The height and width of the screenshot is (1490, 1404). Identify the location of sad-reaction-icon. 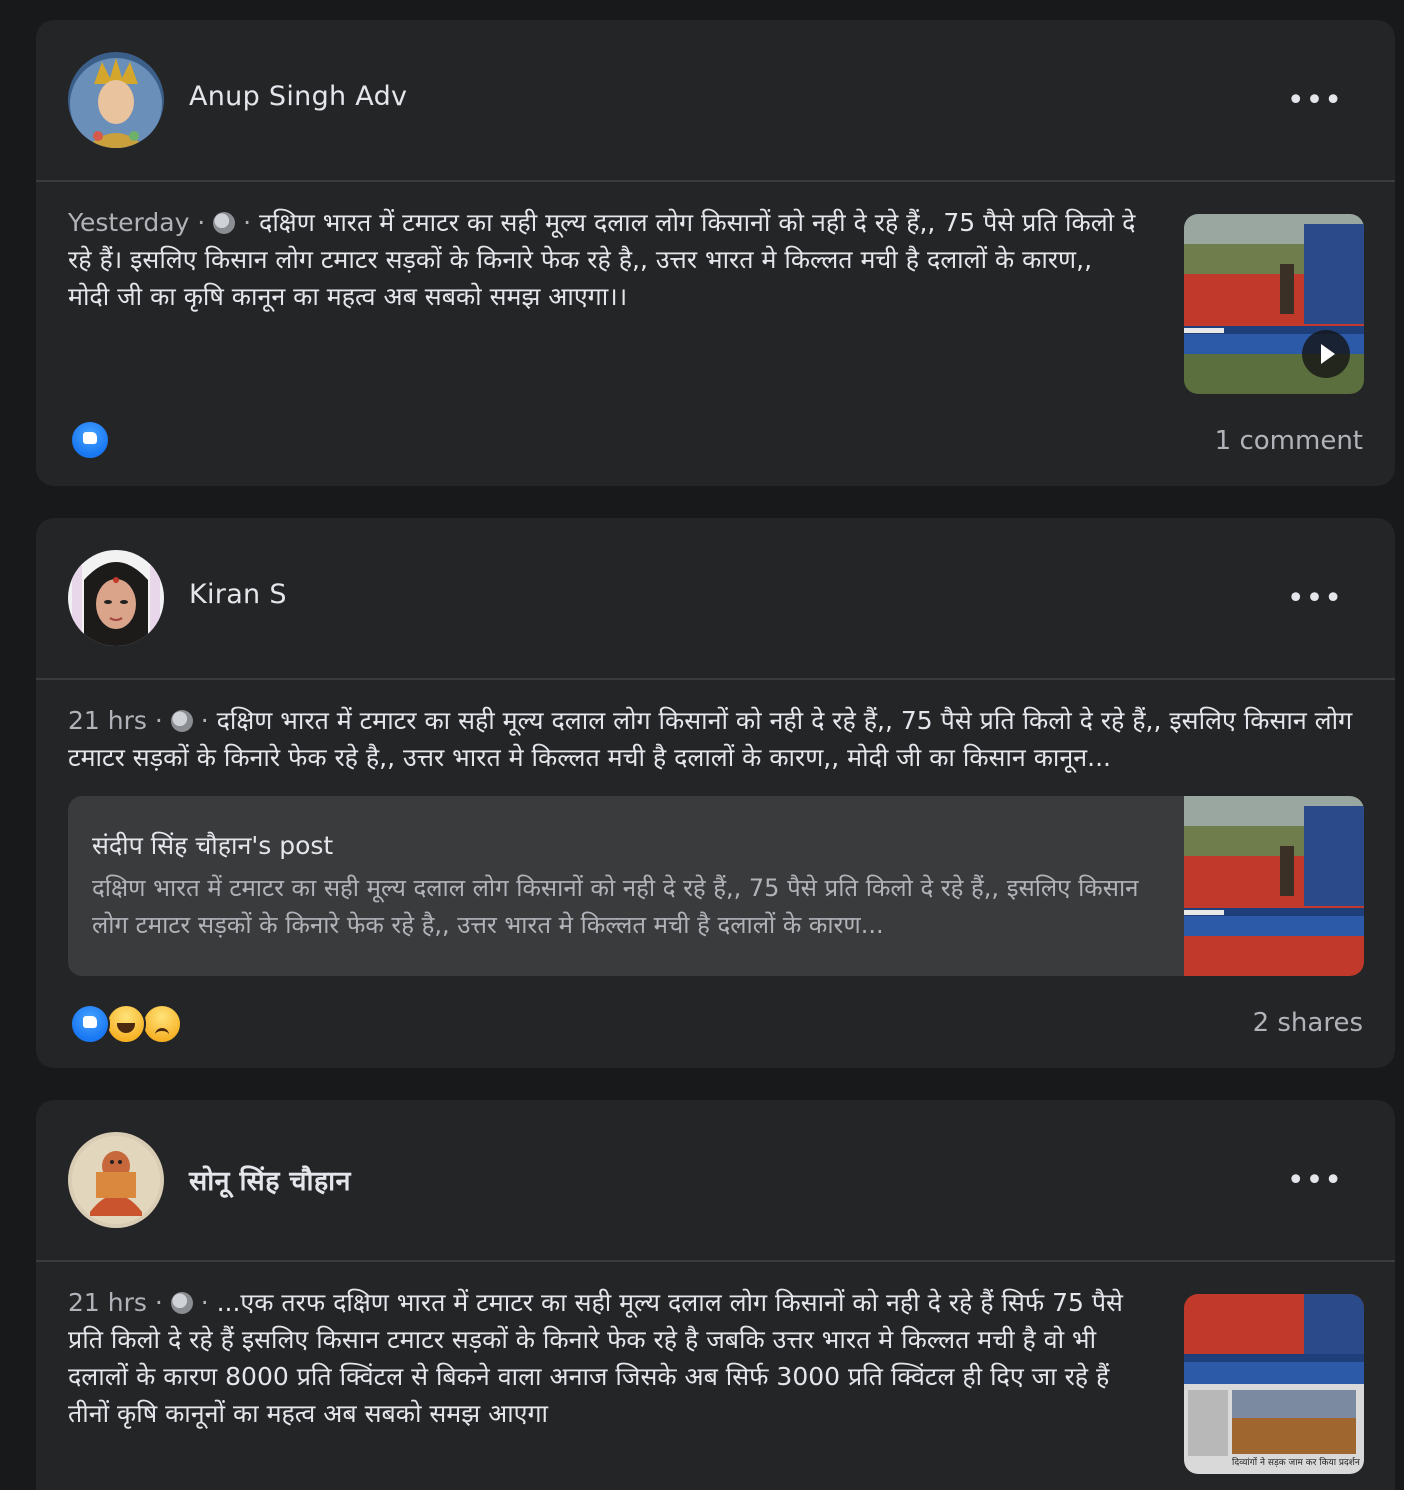
(162, 1024).